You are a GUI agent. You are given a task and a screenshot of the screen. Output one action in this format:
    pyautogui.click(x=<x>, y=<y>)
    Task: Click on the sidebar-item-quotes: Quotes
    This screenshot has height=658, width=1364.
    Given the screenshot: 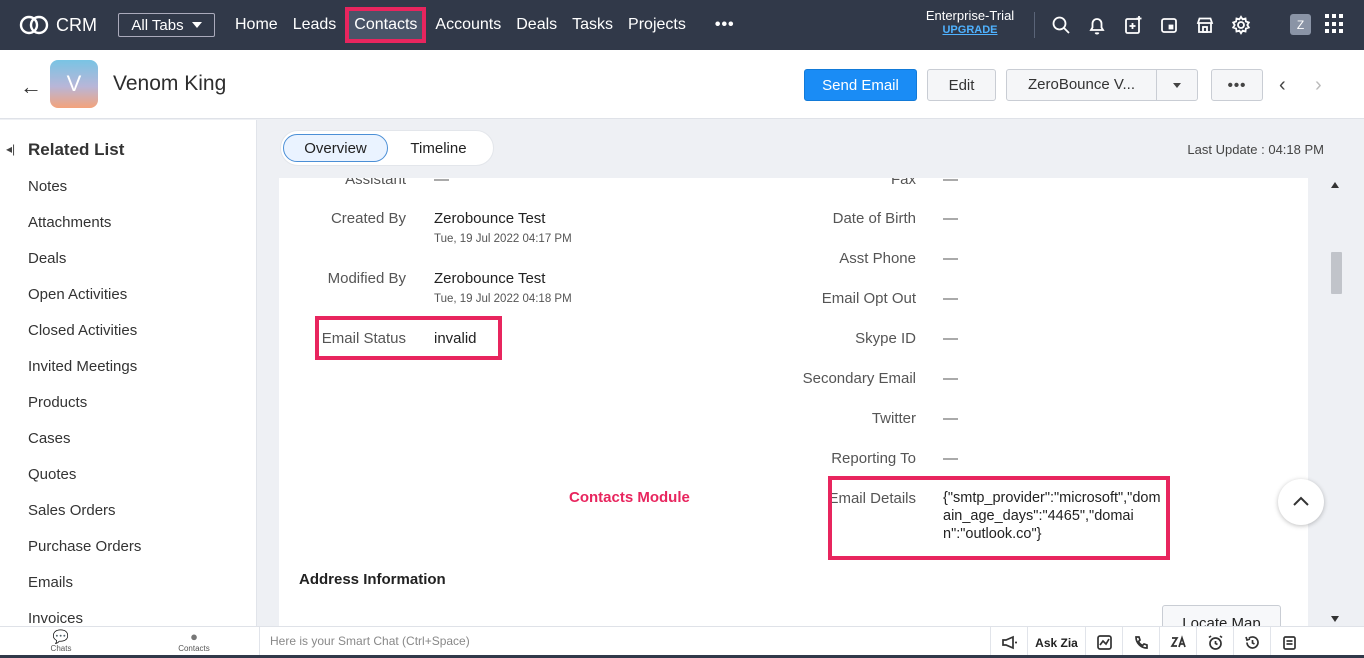 What is the action you would take?
    pyautogui.click(x=84, y=484)
    